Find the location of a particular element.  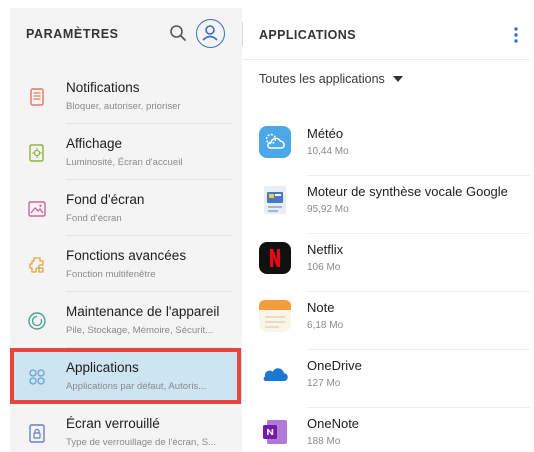

menu-item-wallpaper: Fond d'écran Fond d'écran is located at coordinates (126, 208).